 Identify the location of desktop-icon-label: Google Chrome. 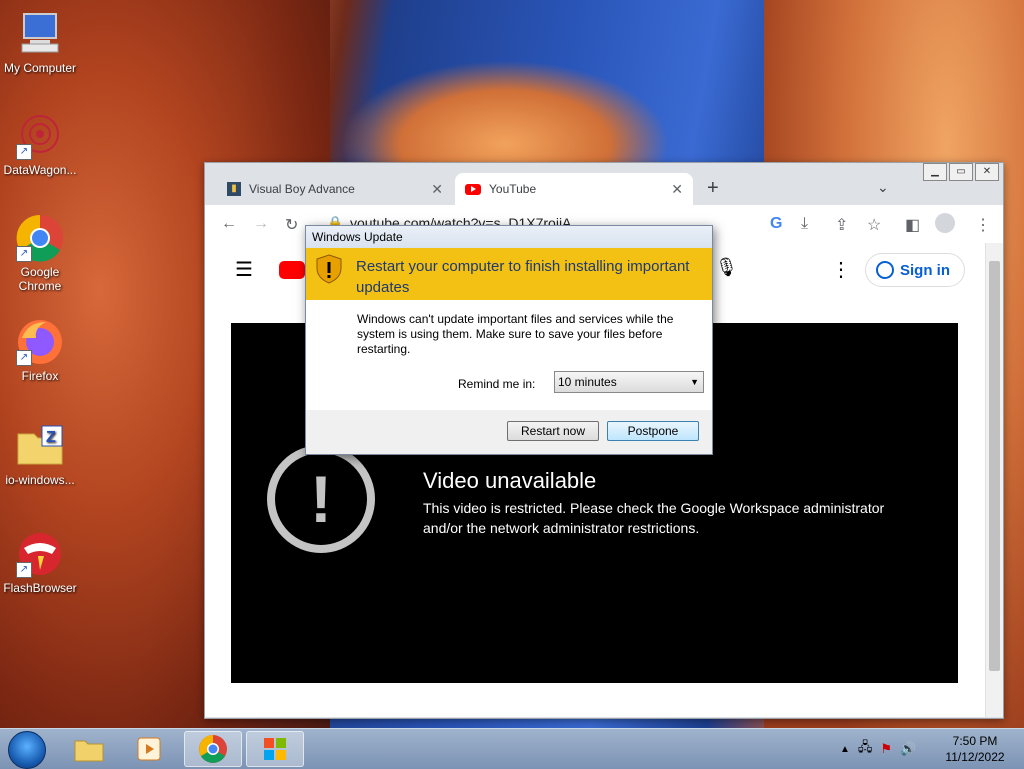
(40, 279).